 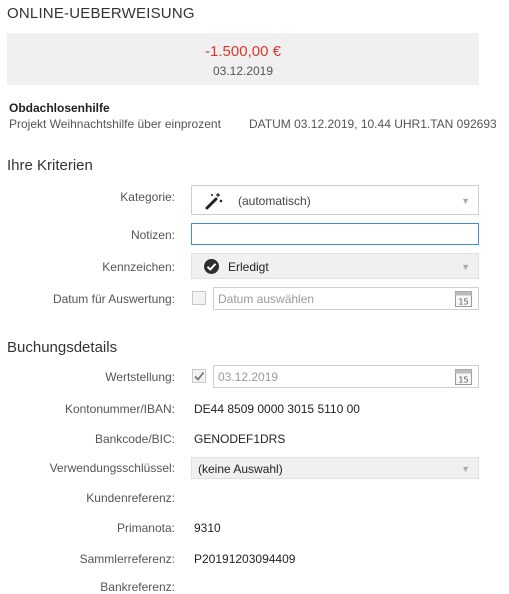 I want to click on value-date-label: Wertstellung:, so click(x=140, y=377).